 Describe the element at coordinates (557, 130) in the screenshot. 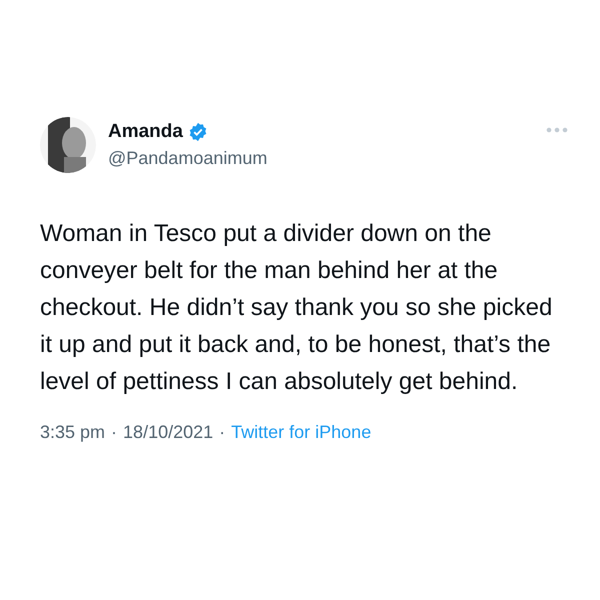

I see `more-options-icon` at that location.